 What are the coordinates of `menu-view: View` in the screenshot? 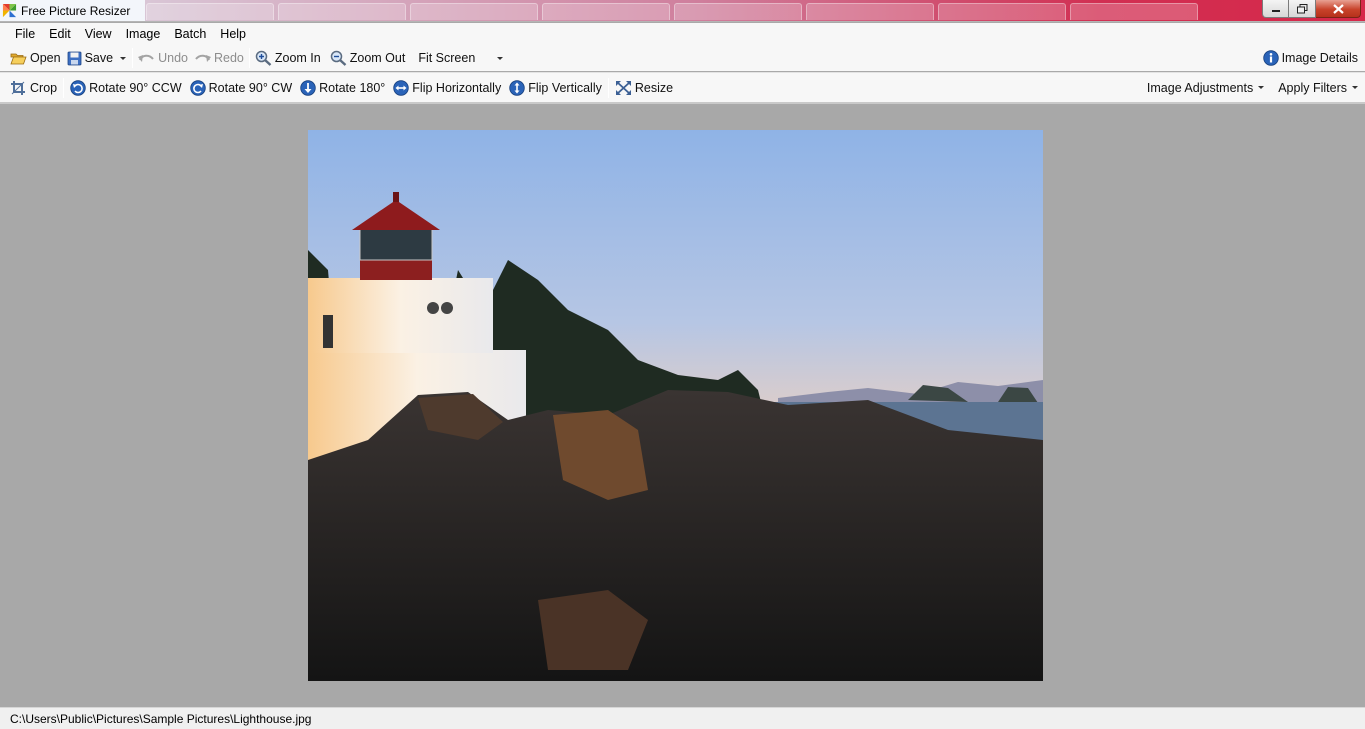 It's located at (98, 34).